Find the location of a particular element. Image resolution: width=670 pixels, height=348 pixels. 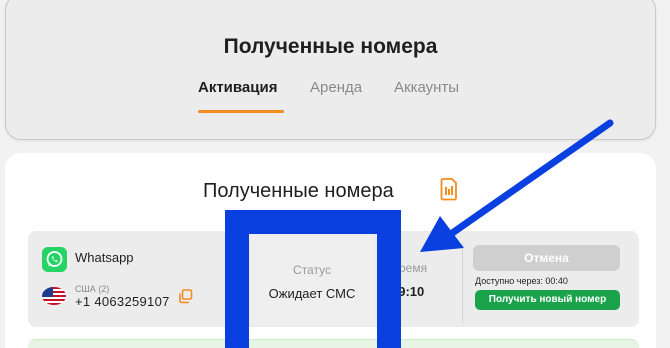

tabs: Активация Аренда Аккаунты is located at coordinates (330, 97).